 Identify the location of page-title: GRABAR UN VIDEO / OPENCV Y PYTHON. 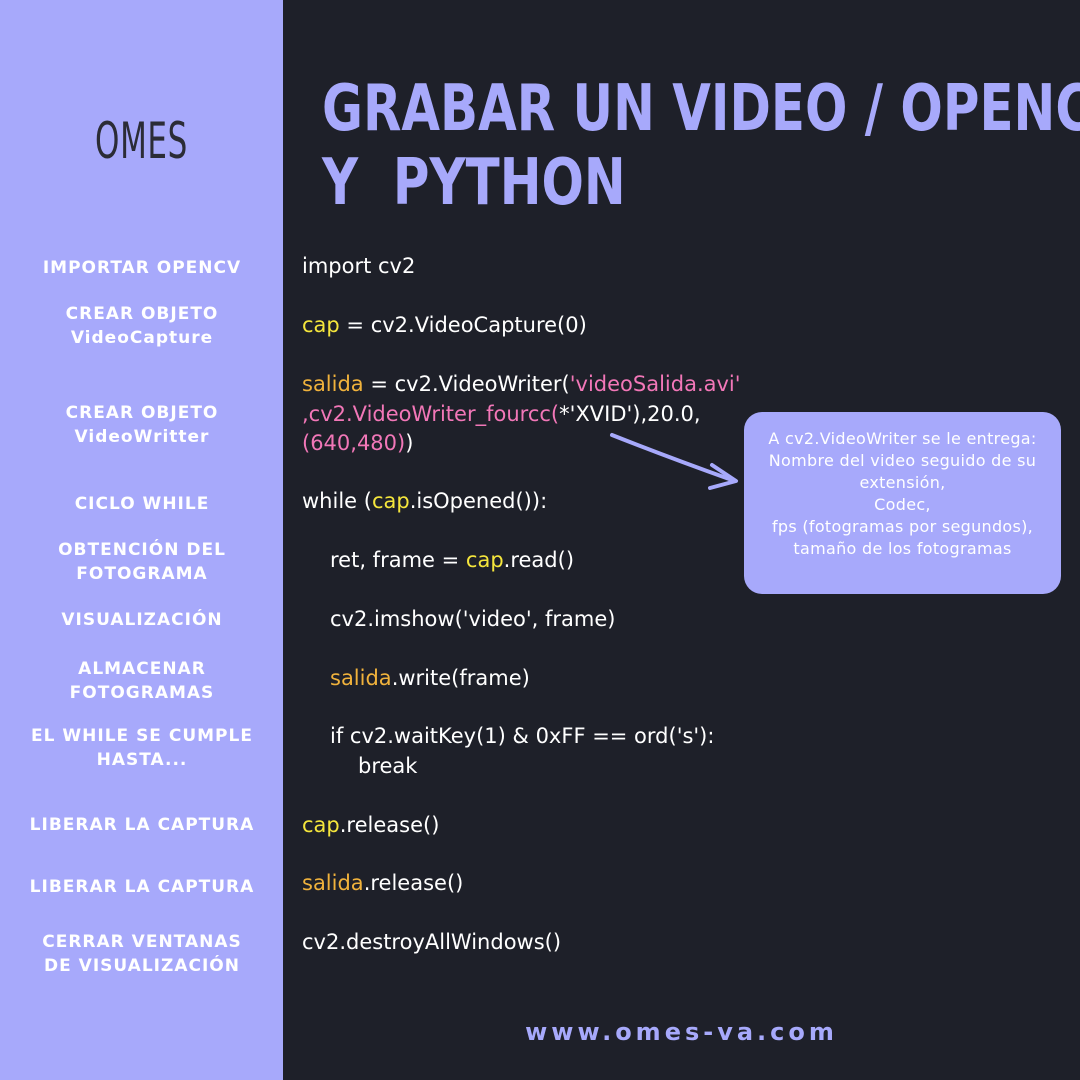
(701, 146).